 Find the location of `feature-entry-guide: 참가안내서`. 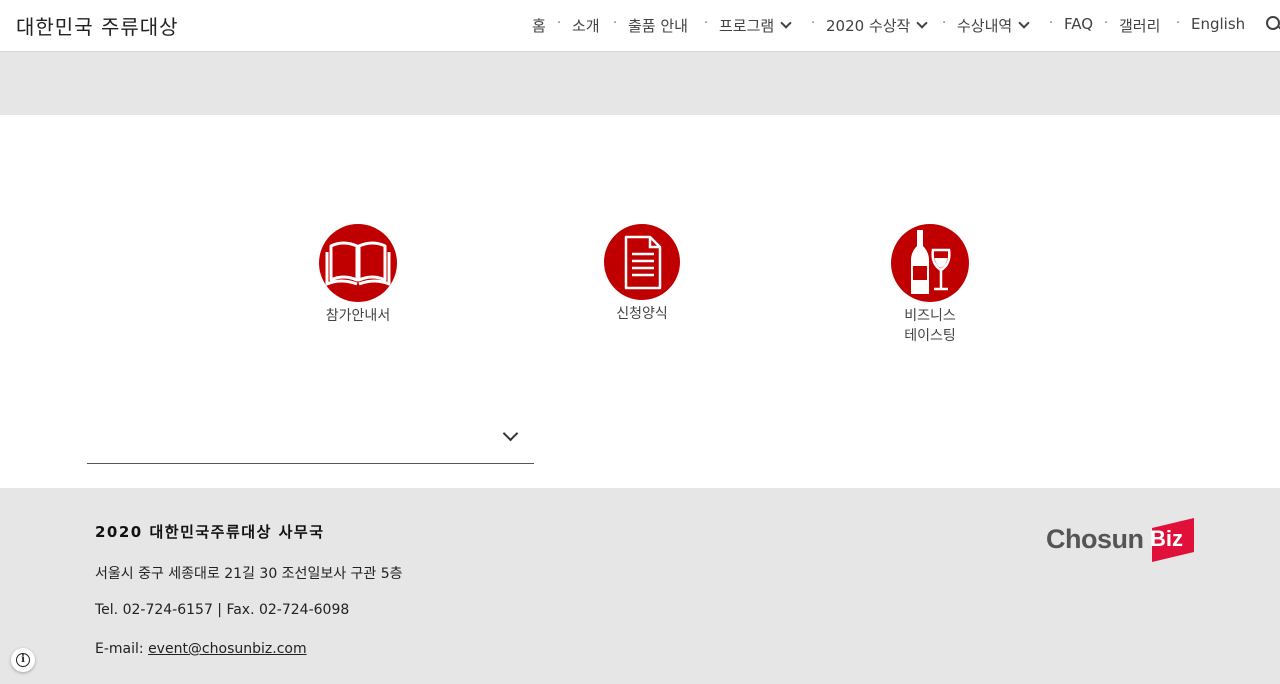

feature-entry-guide: 참가안내서 is located at coordinates (358, 275).